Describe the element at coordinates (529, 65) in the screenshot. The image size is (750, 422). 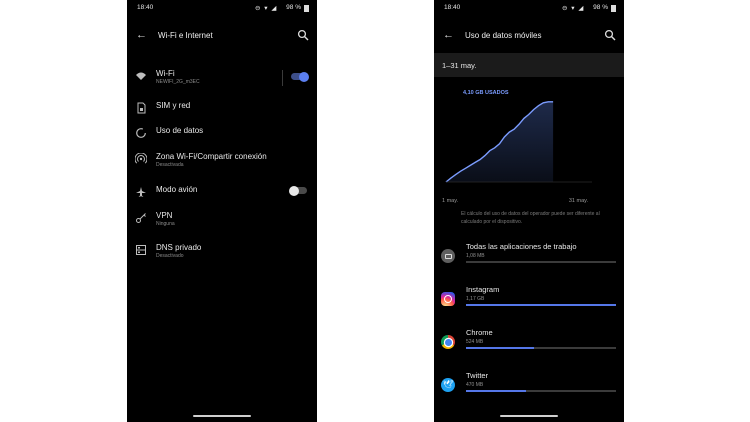
I see `date-range-selector: 1–31 may.` at that location.